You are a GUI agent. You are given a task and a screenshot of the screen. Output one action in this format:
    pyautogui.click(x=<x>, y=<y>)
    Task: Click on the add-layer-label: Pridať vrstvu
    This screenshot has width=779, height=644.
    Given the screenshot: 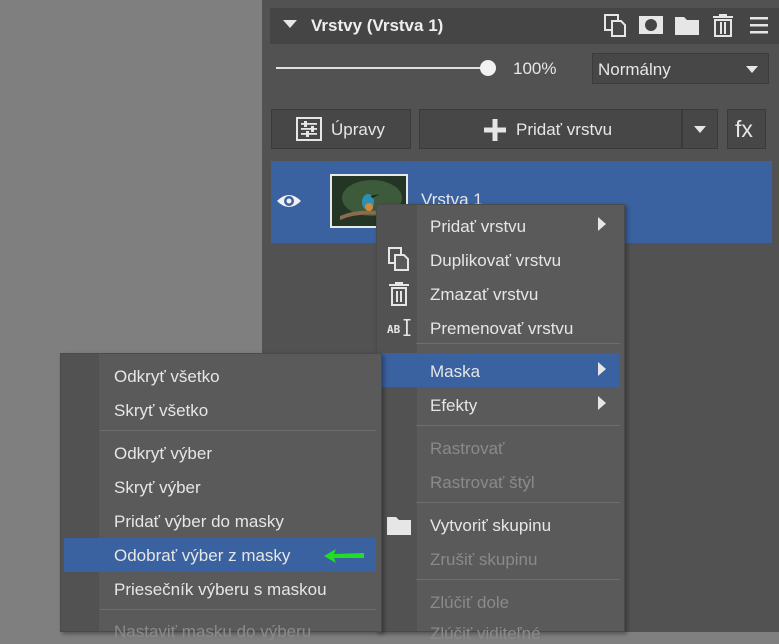 What is the action you would take?
    pyautogui.click(x=564, y=129)
    